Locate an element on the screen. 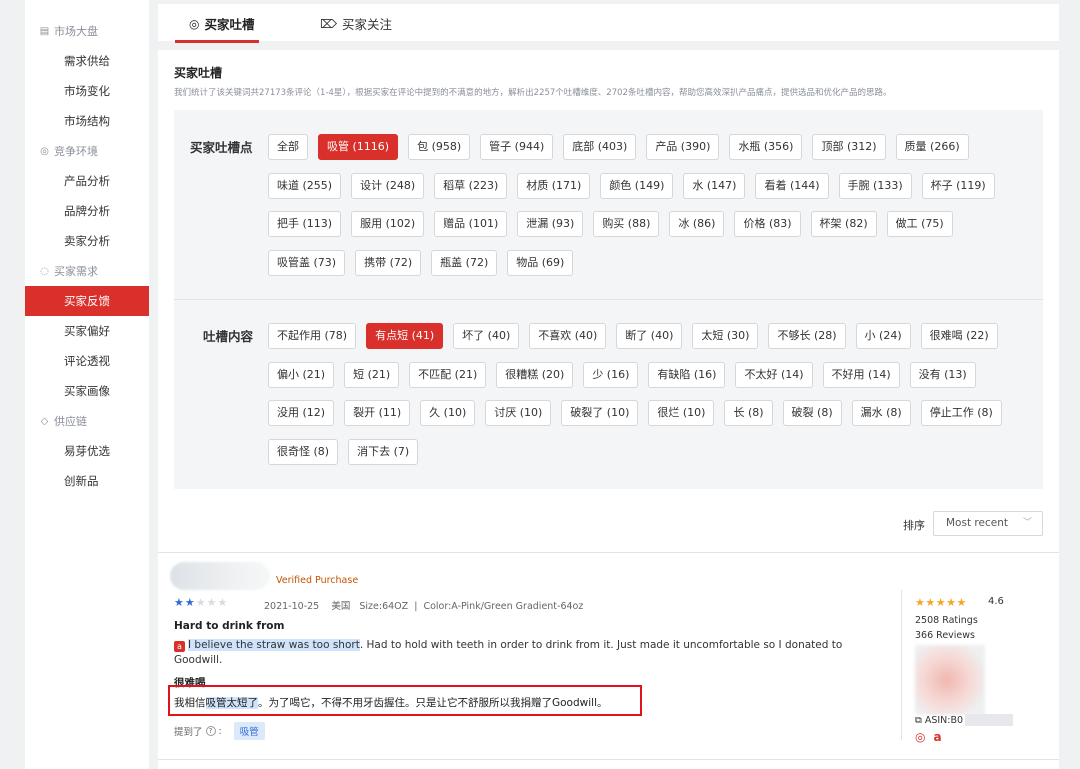  filter-tag: 价格 (83) is located at coordinates (767, 224).